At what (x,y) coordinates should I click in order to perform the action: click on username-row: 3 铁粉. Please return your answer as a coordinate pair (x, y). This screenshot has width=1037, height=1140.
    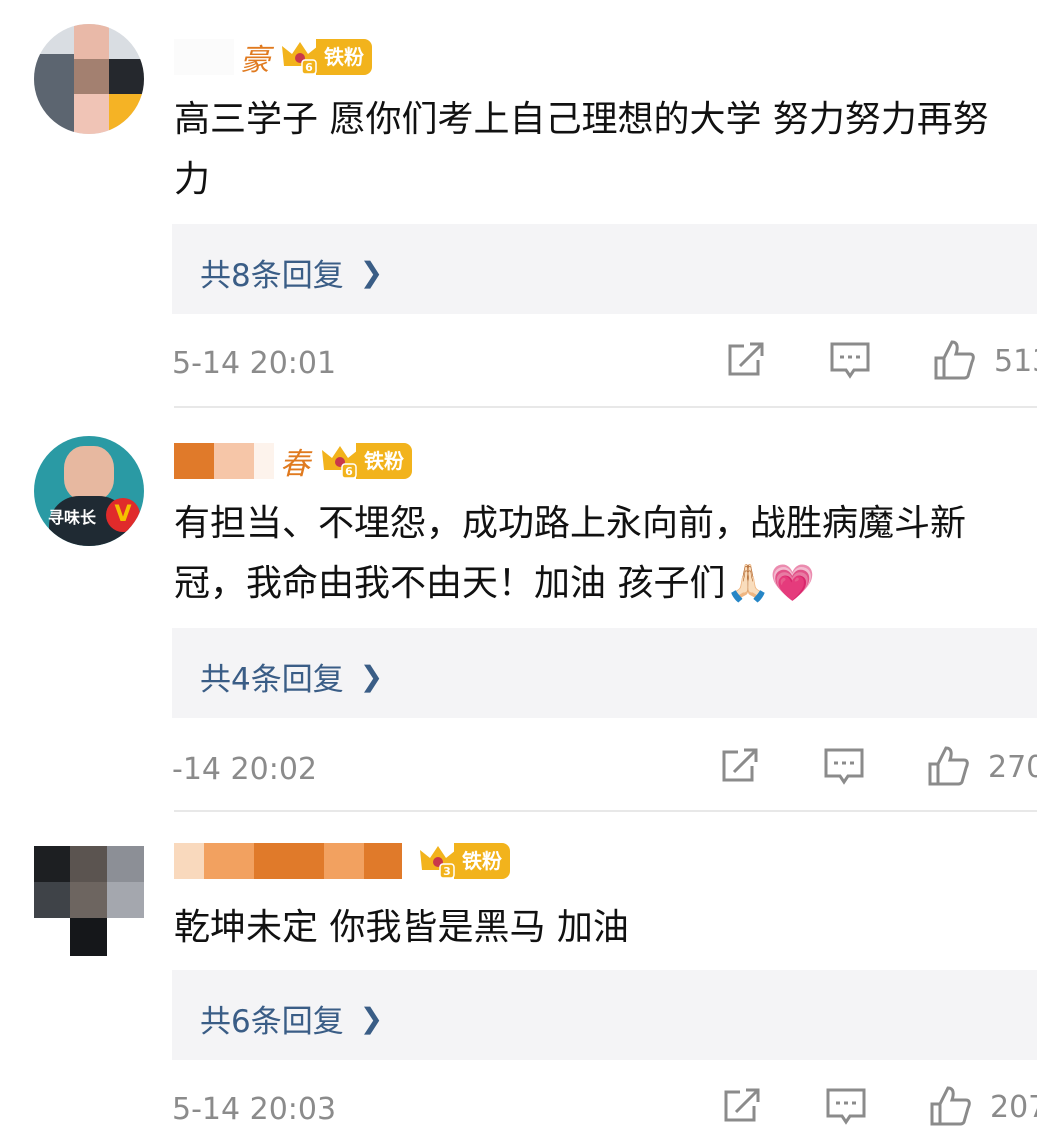
    Looking at the image, I should click on (342, 861).